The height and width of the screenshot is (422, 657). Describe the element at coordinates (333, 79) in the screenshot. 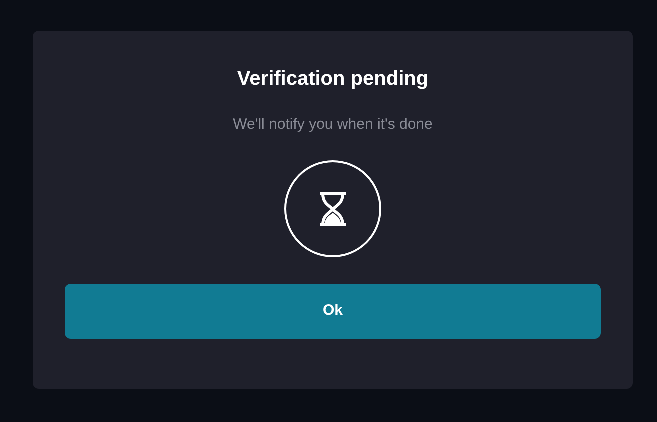

I see `dialog-title: Verification pending` at that location.